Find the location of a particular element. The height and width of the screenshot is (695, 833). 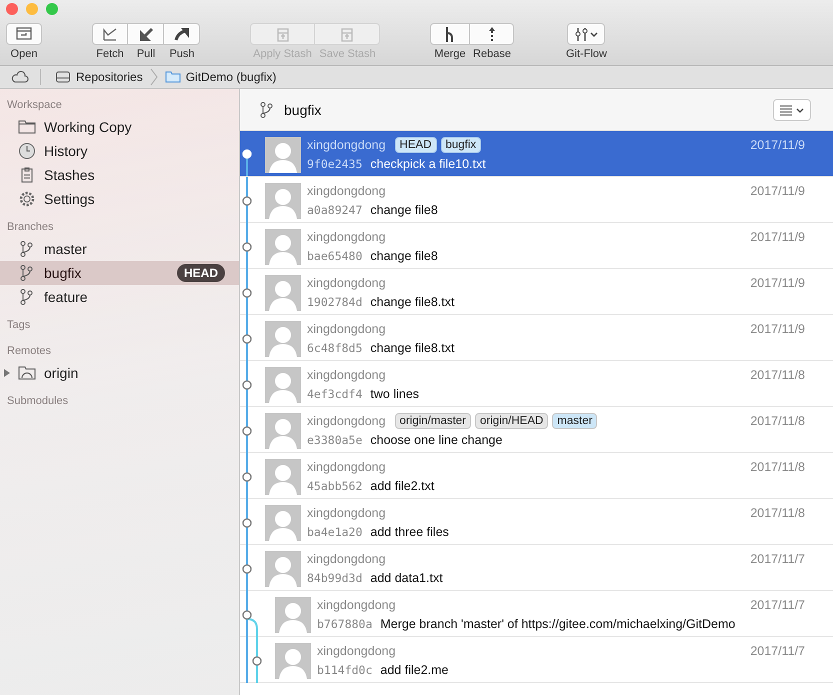

commit-row: xingdongdong 2017/11/9 6c48f8d5 change file8.txt is located at coordinates (536, 338).